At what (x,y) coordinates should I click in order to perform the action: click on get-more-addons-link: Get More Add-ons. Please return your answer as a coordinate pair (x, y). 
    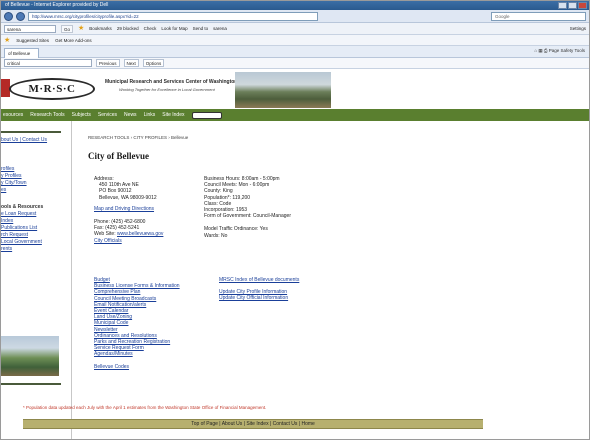
    Looking at the image, I should click on (73, 40).